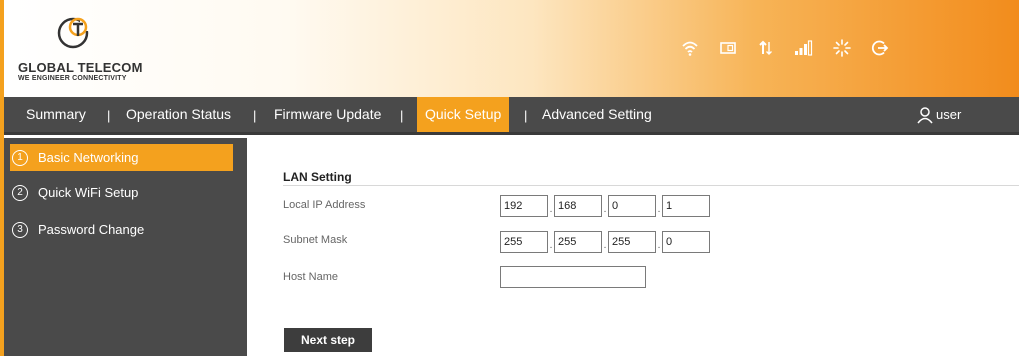  I want to click on data-transfer-icon, so click(766, 48).